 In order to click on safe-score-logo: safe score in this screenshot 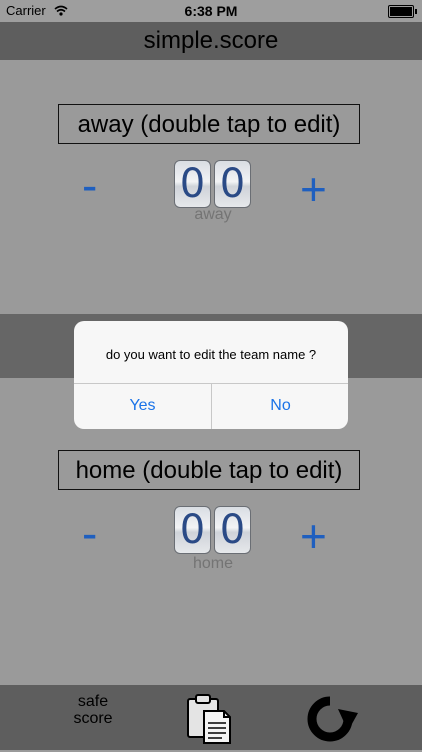, I will do `click(93, 710)`.